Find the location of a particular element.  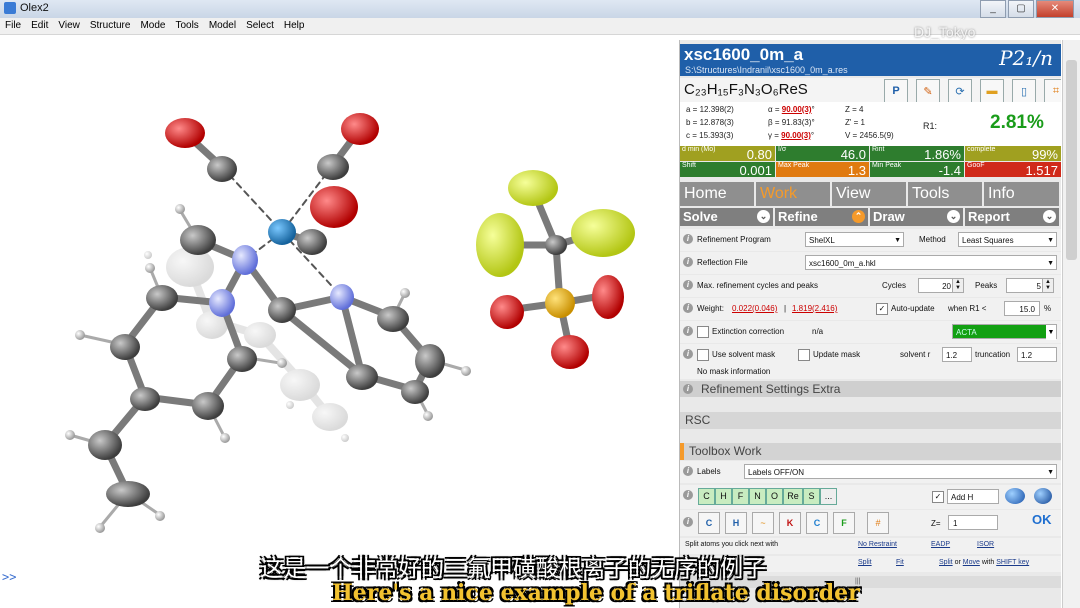

tab-view: View is located at coordinates (870, 194).